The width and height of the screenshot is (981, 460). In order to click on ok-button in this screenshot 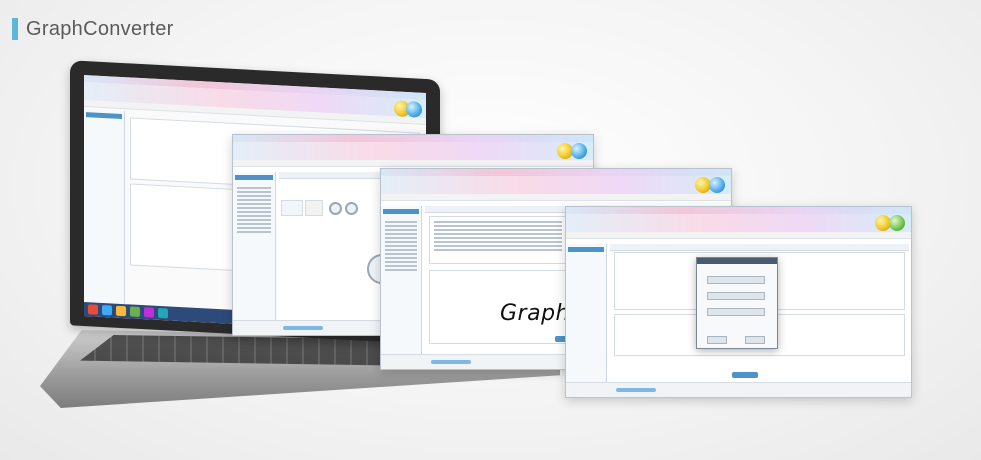, I will do `click(717, 340)`.